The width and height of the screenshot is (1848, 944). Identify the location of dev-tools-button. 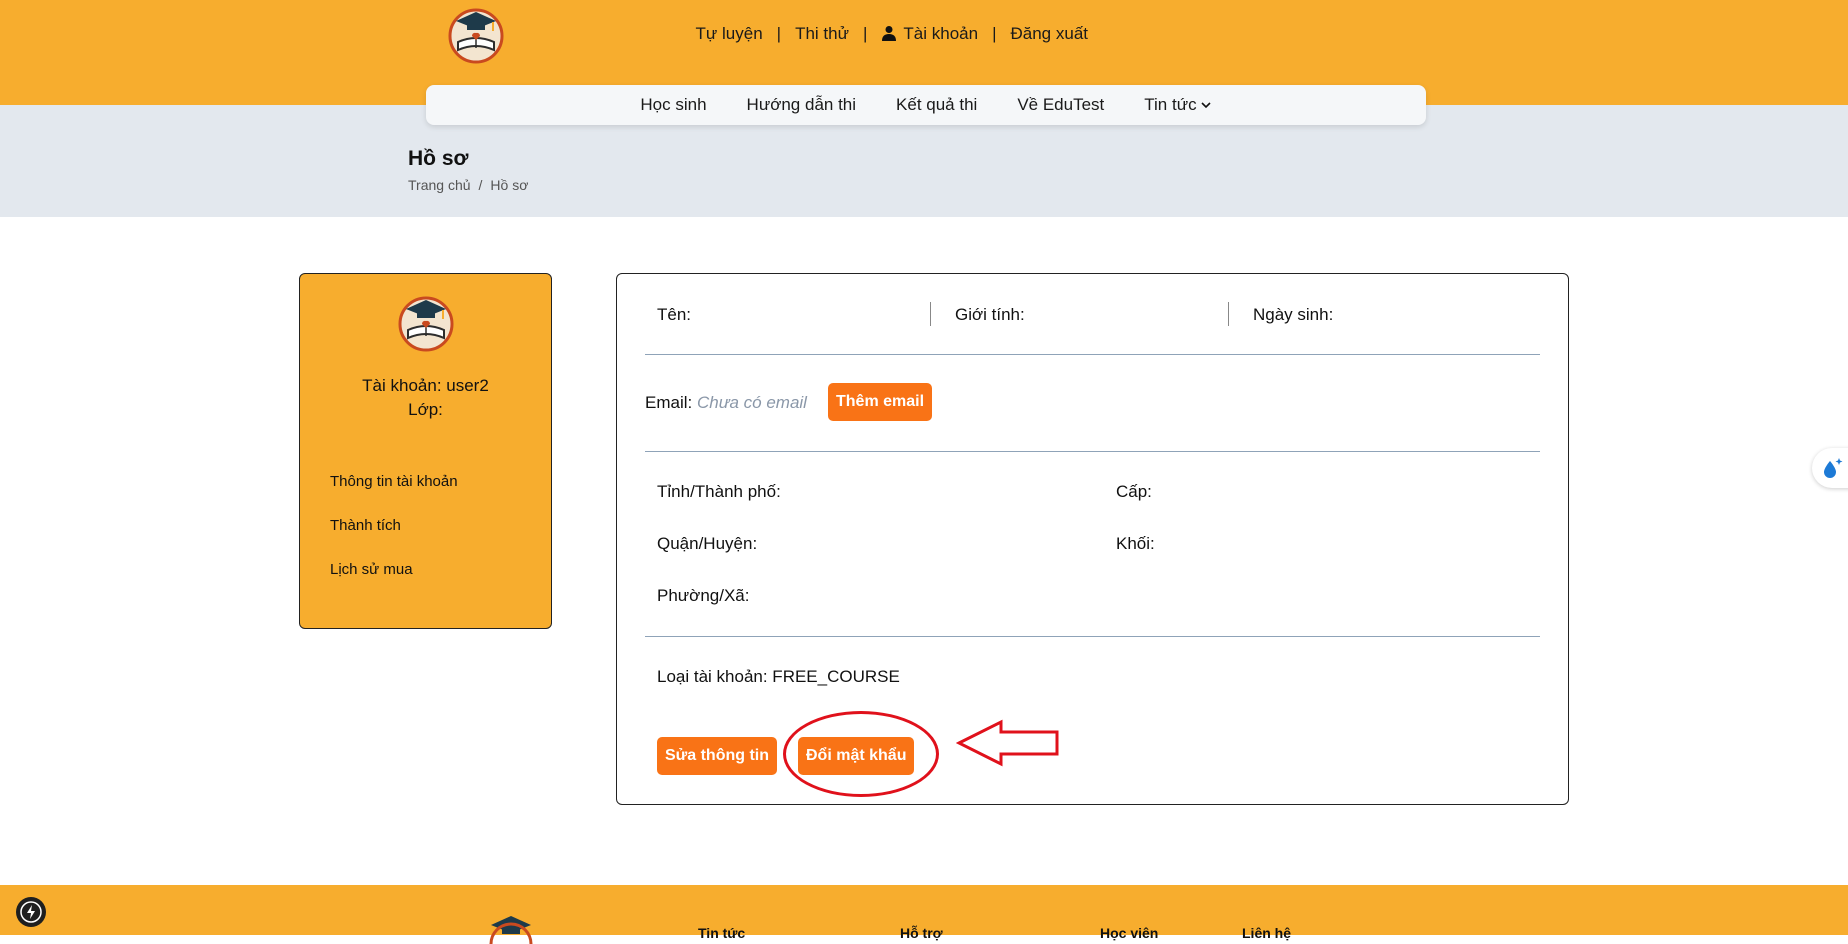
(31, 912).